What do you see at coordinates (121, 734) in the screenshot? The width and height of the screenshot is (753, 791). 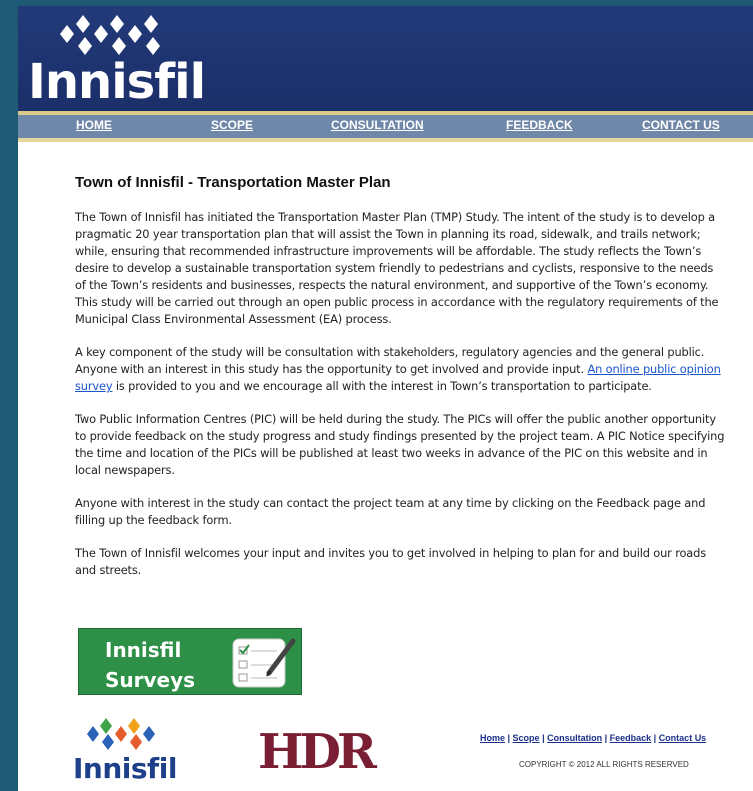 I see `footer-logo-mark-icon` at bounding box center [121, 734].